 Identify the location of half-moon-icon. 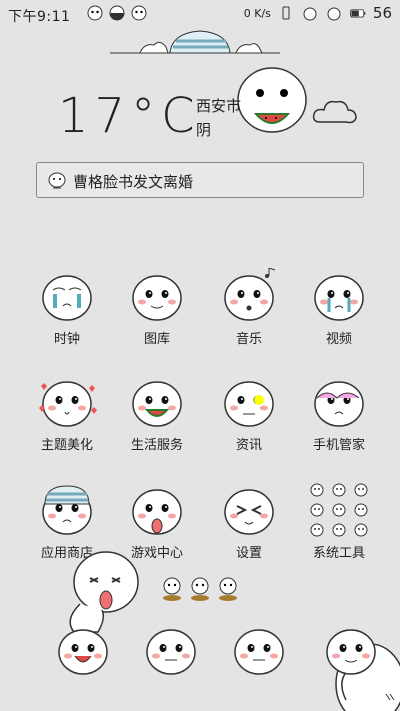
(117, 13).